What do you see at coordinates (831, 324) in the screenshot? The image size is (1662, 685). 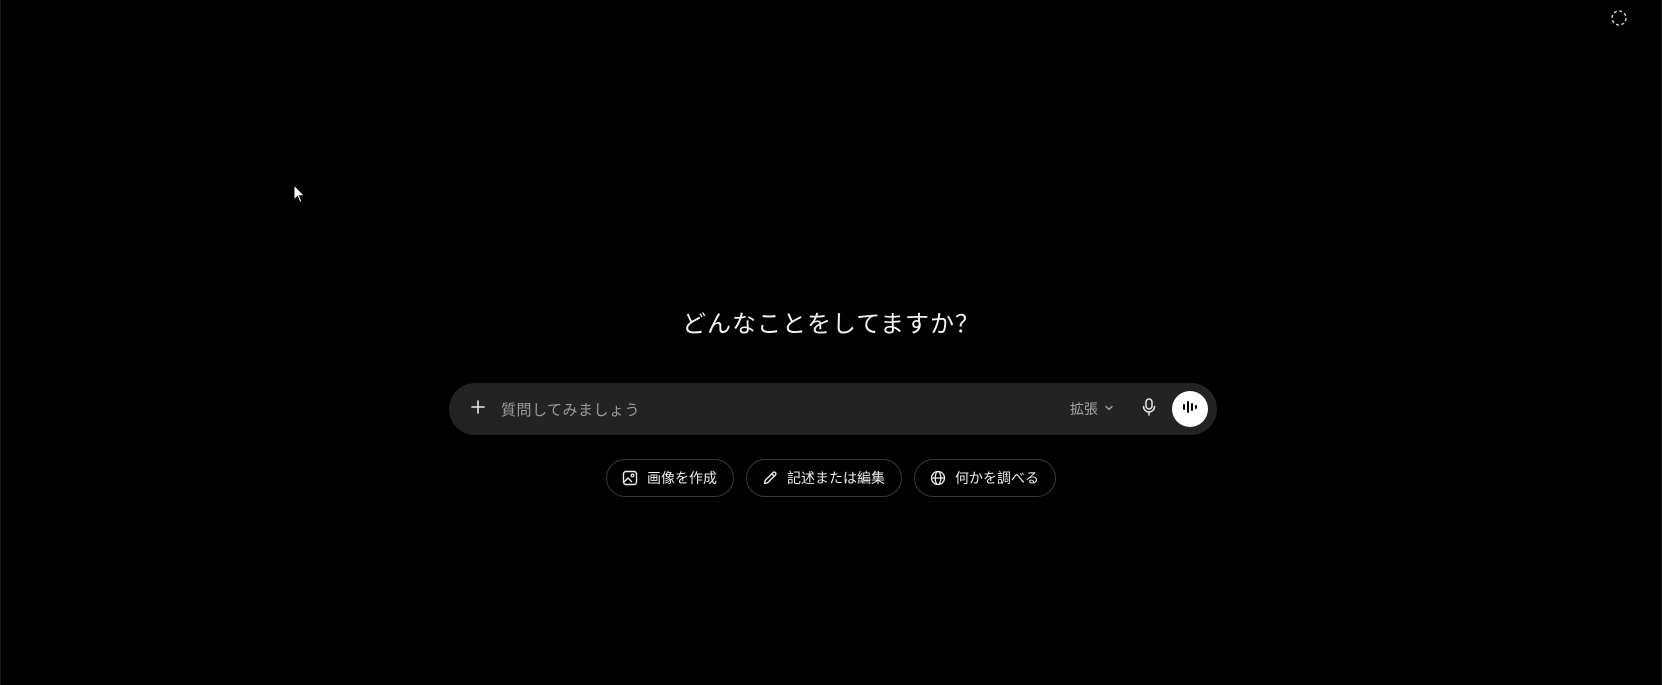 I see `page-title: どんなことをしてますか？` at bounding box center [831, 324].